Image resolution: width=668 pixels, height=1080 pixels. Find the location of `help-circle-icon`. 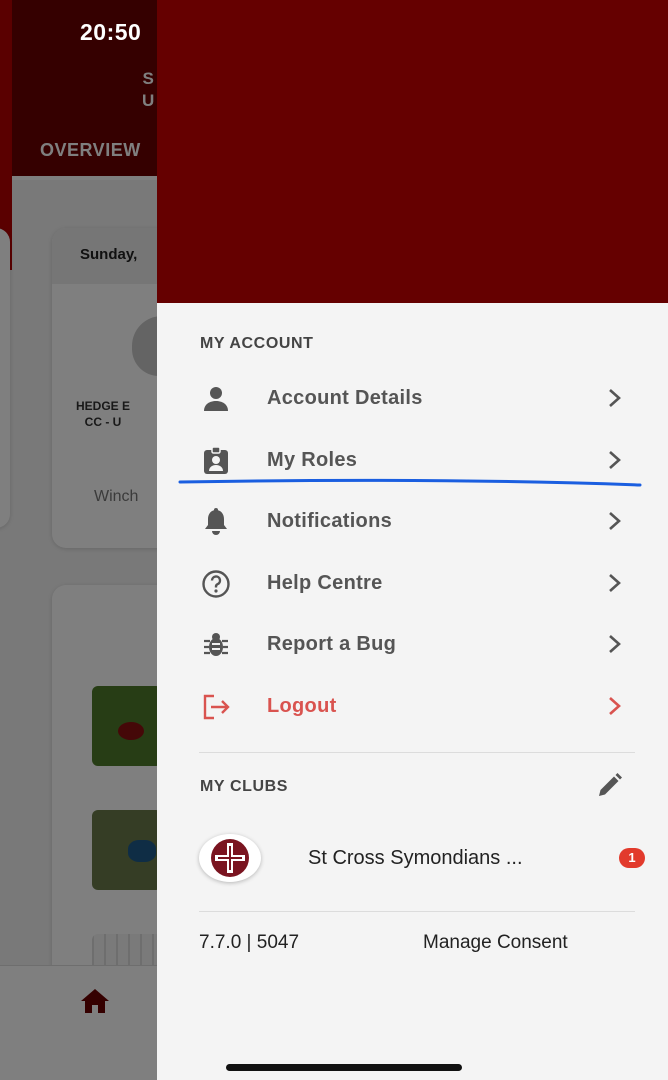

help-circle-icon is located at coordinates (216, 584).